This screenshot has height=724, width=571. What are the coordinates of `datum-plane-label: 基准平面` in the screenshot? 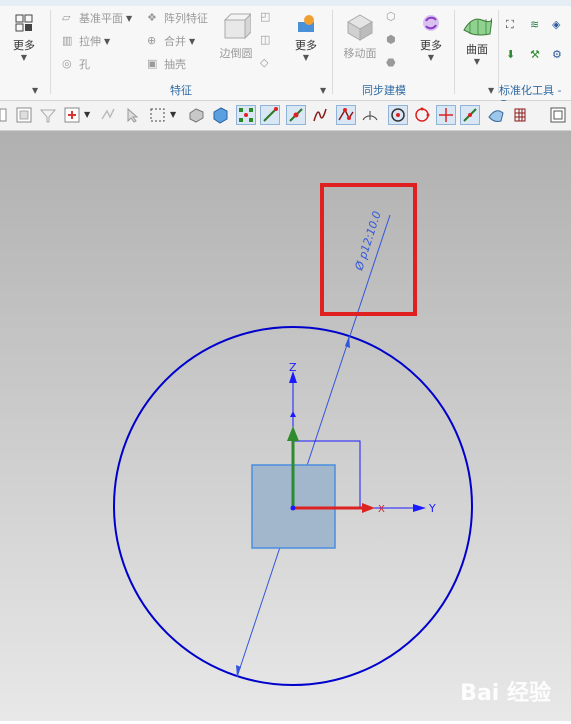 It's located at (101, 18).